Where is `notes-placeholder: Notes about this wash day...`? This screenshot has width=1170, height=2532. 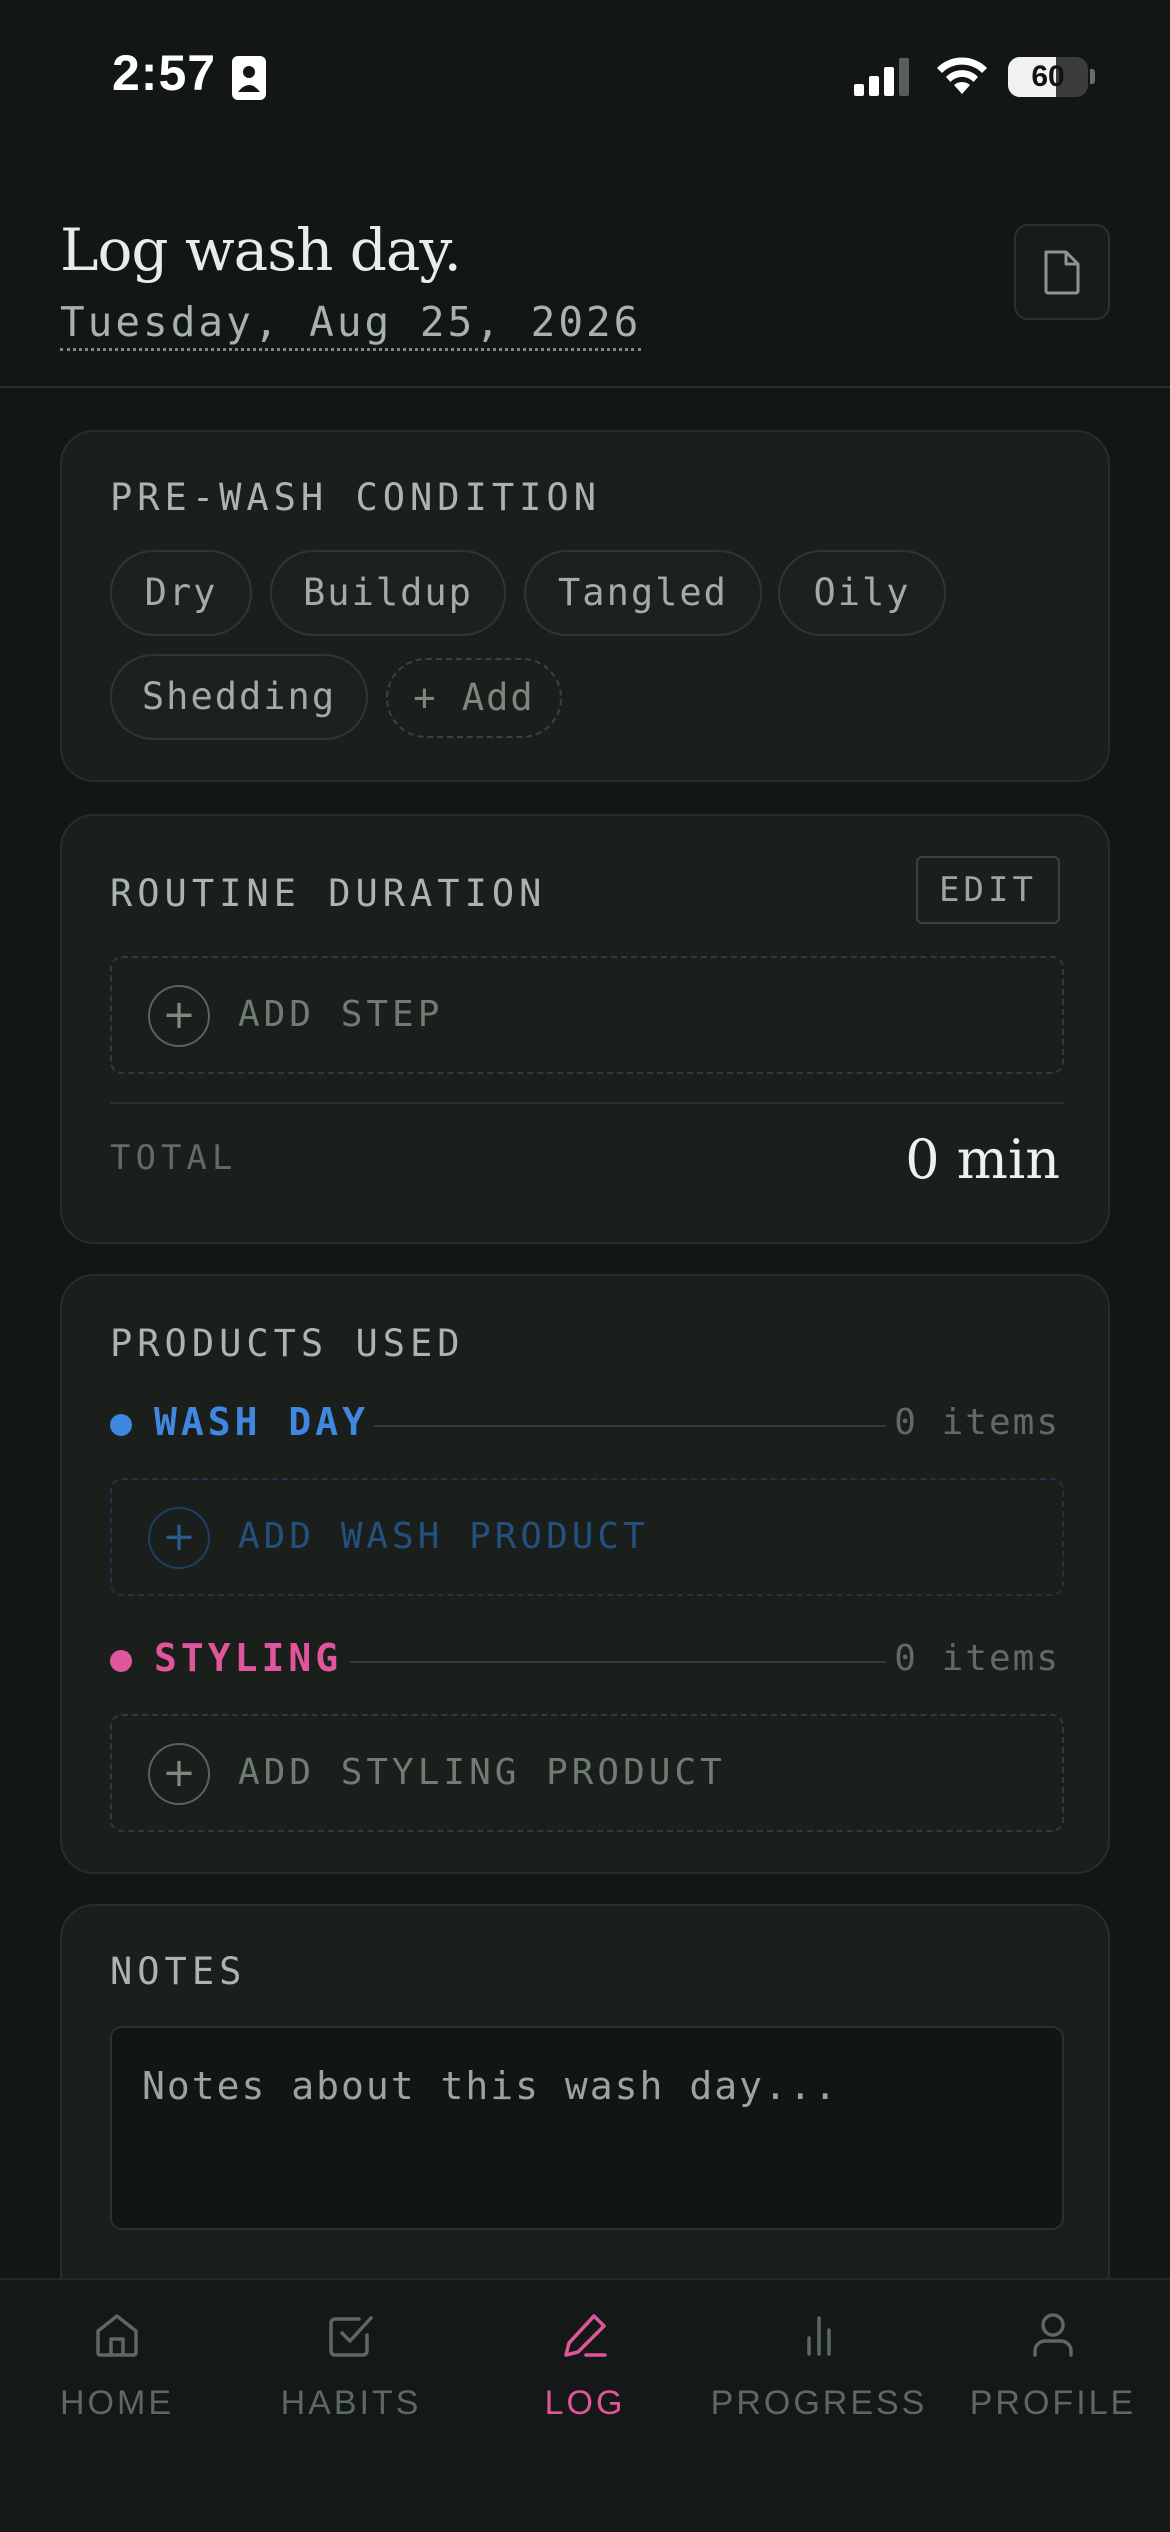
notes-placeholder: Notes about this wash day... is located at coordinates (490, 2086).